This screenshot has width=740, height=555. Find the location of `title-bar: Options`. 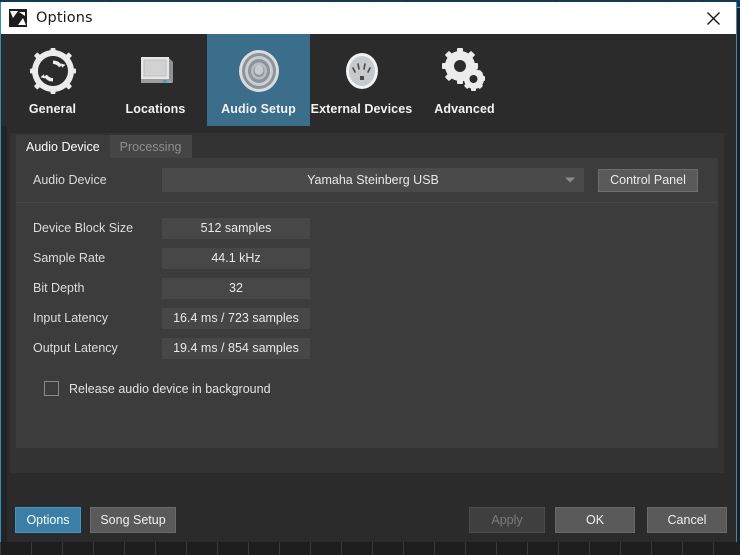

title-bar: Options is located at coordinates (368, 18).